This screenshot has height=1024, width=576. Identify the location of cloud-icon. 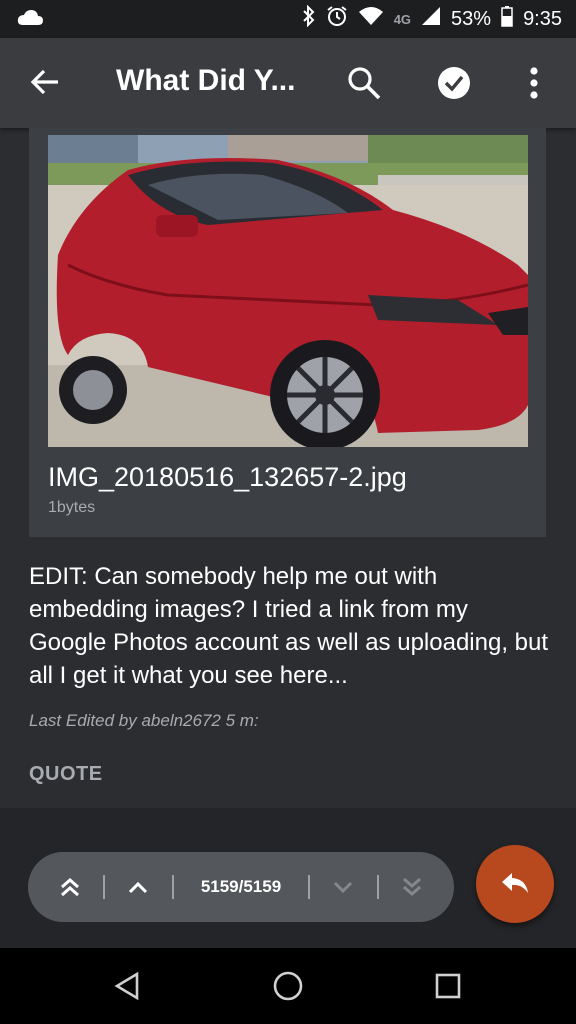
(30, 20).